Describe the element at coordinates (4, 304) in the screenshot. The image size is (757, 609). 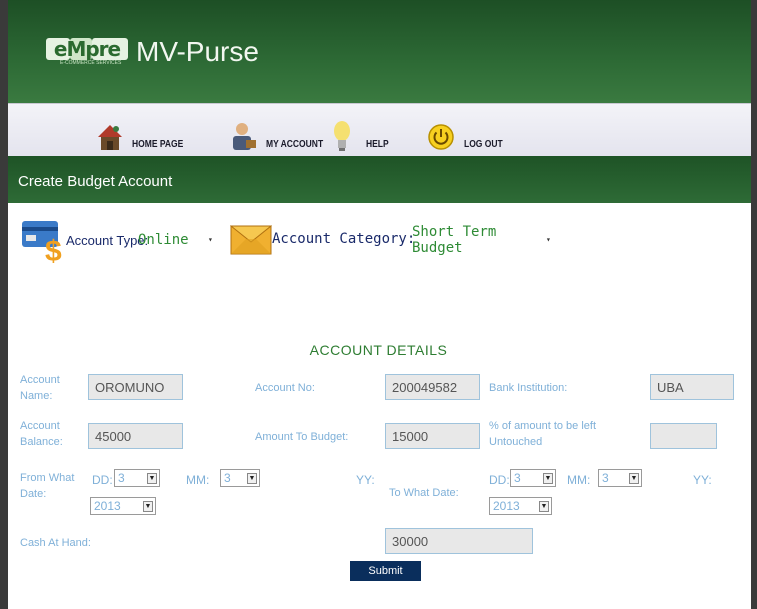
I see `window-border-left` at that location.